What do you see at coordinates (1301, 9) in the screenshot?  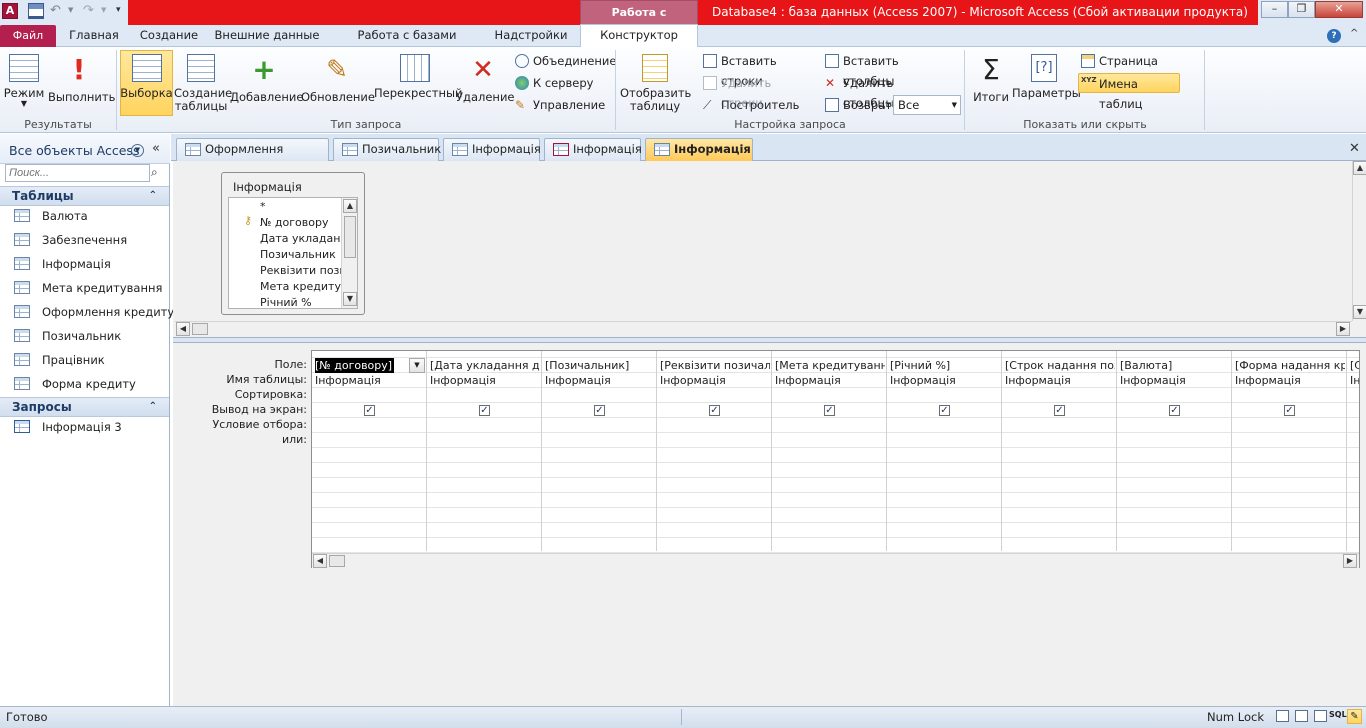 I see `maximize-button: ❐` at bounding box center [1301, 9].